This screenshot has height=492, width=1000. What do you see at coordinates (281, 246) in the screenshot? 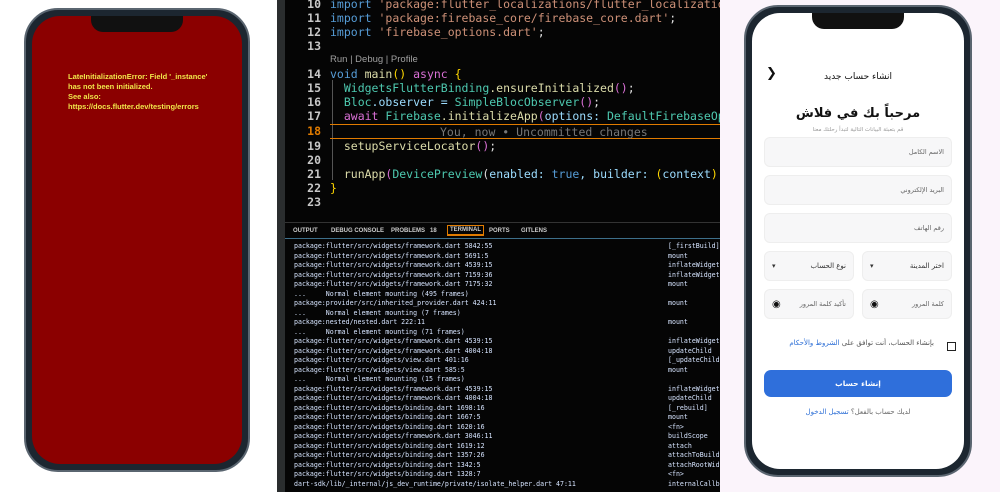
I see `panel-divider` at bounding box center [281, 246].